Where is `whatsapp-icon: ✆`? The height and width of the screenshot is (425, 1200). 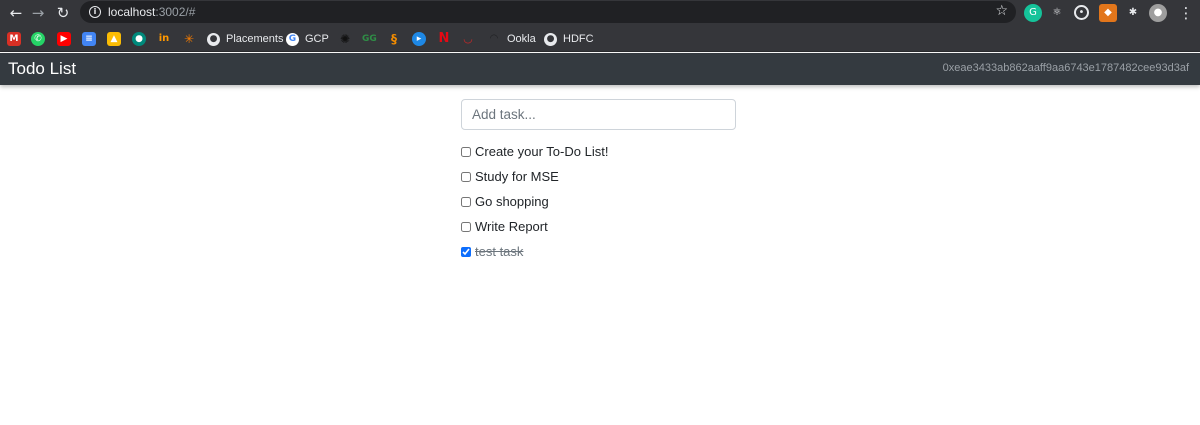 whatsapp-icon: ✆ is located at coordinates (38, 39).